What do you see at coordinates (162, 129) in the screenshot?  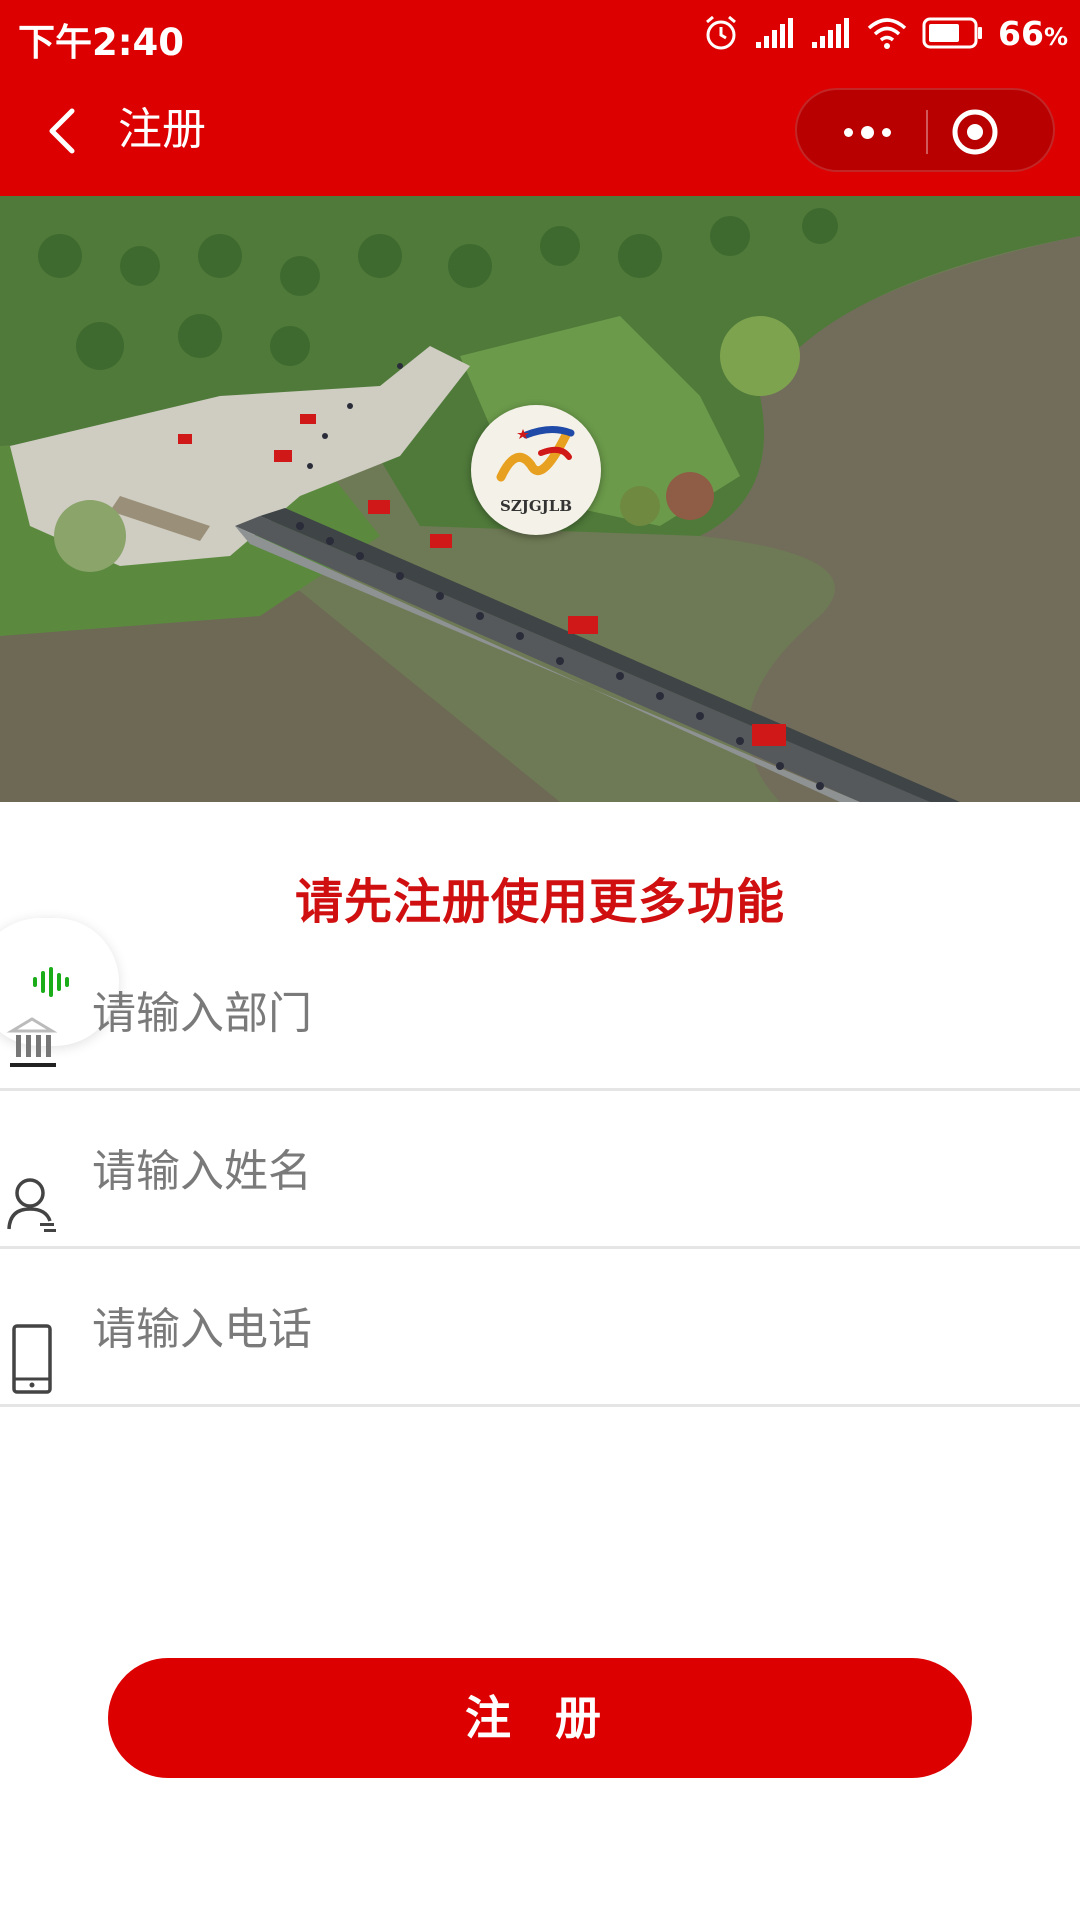 I see `page-title: 注册` at bounding box center [162, 129].